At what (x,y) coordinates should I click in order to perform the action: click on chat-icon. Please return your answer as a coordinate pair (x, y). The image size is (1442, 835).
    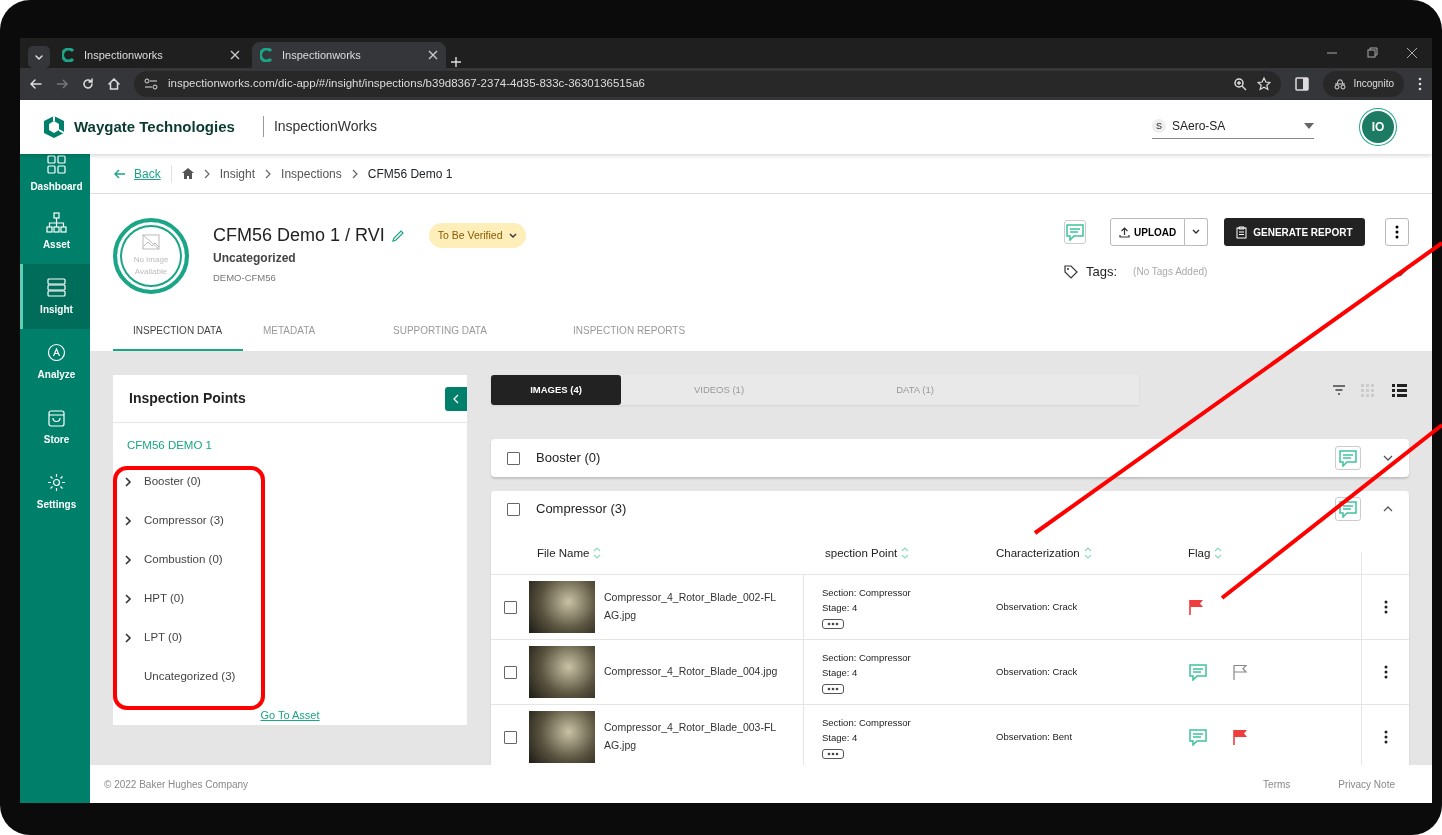
    Looking at the image, I should click on (1348, 458).